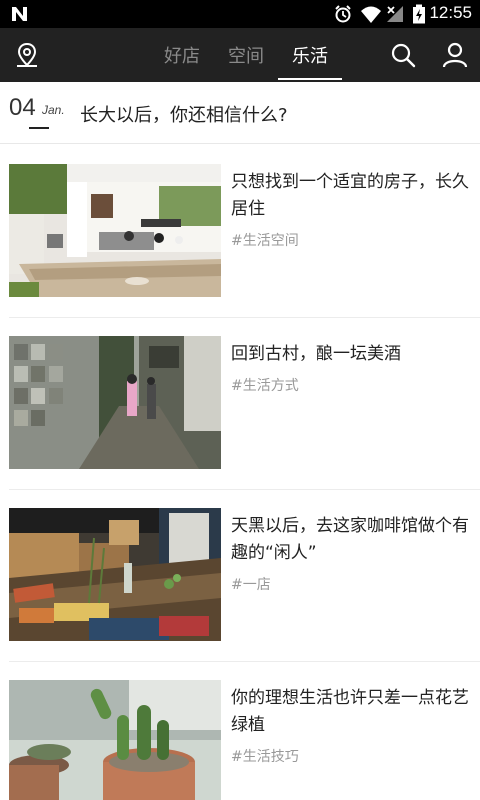 Image resolution: width=480 pixels, height=800 pixels. What do you see at coordinates (182, 55) in the screenshot?
I see `tab-haodian: 好店` at bounding box center [182, 55].